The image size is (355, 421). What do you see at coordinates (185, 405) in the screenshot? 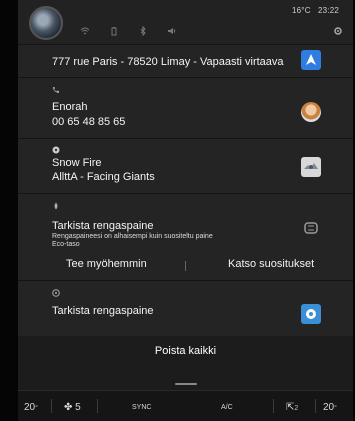
I see `climate-bar: 20° ✤ 5 SYNC A/C ⇱2 20°` at bounding box center [185, 405].